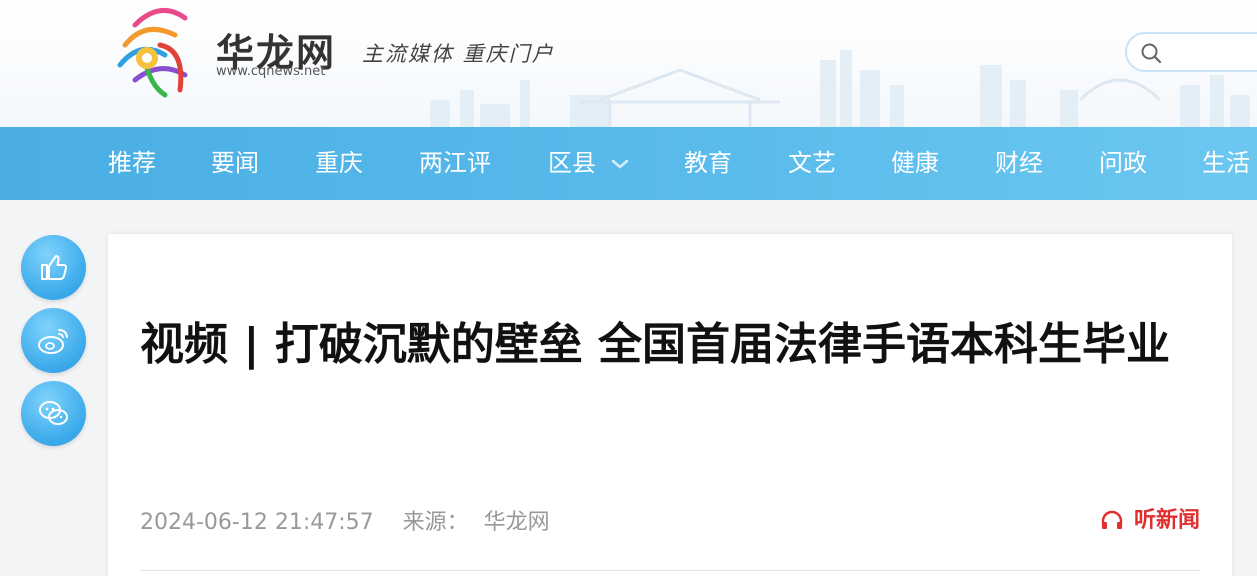 Image resolution: width=1257 pixels, height=576 pixels. What do you see at coordinates (132, 163) in the screenshot?
I see `nav-item-recommend: 推荐` at bounding box center [132, 163].